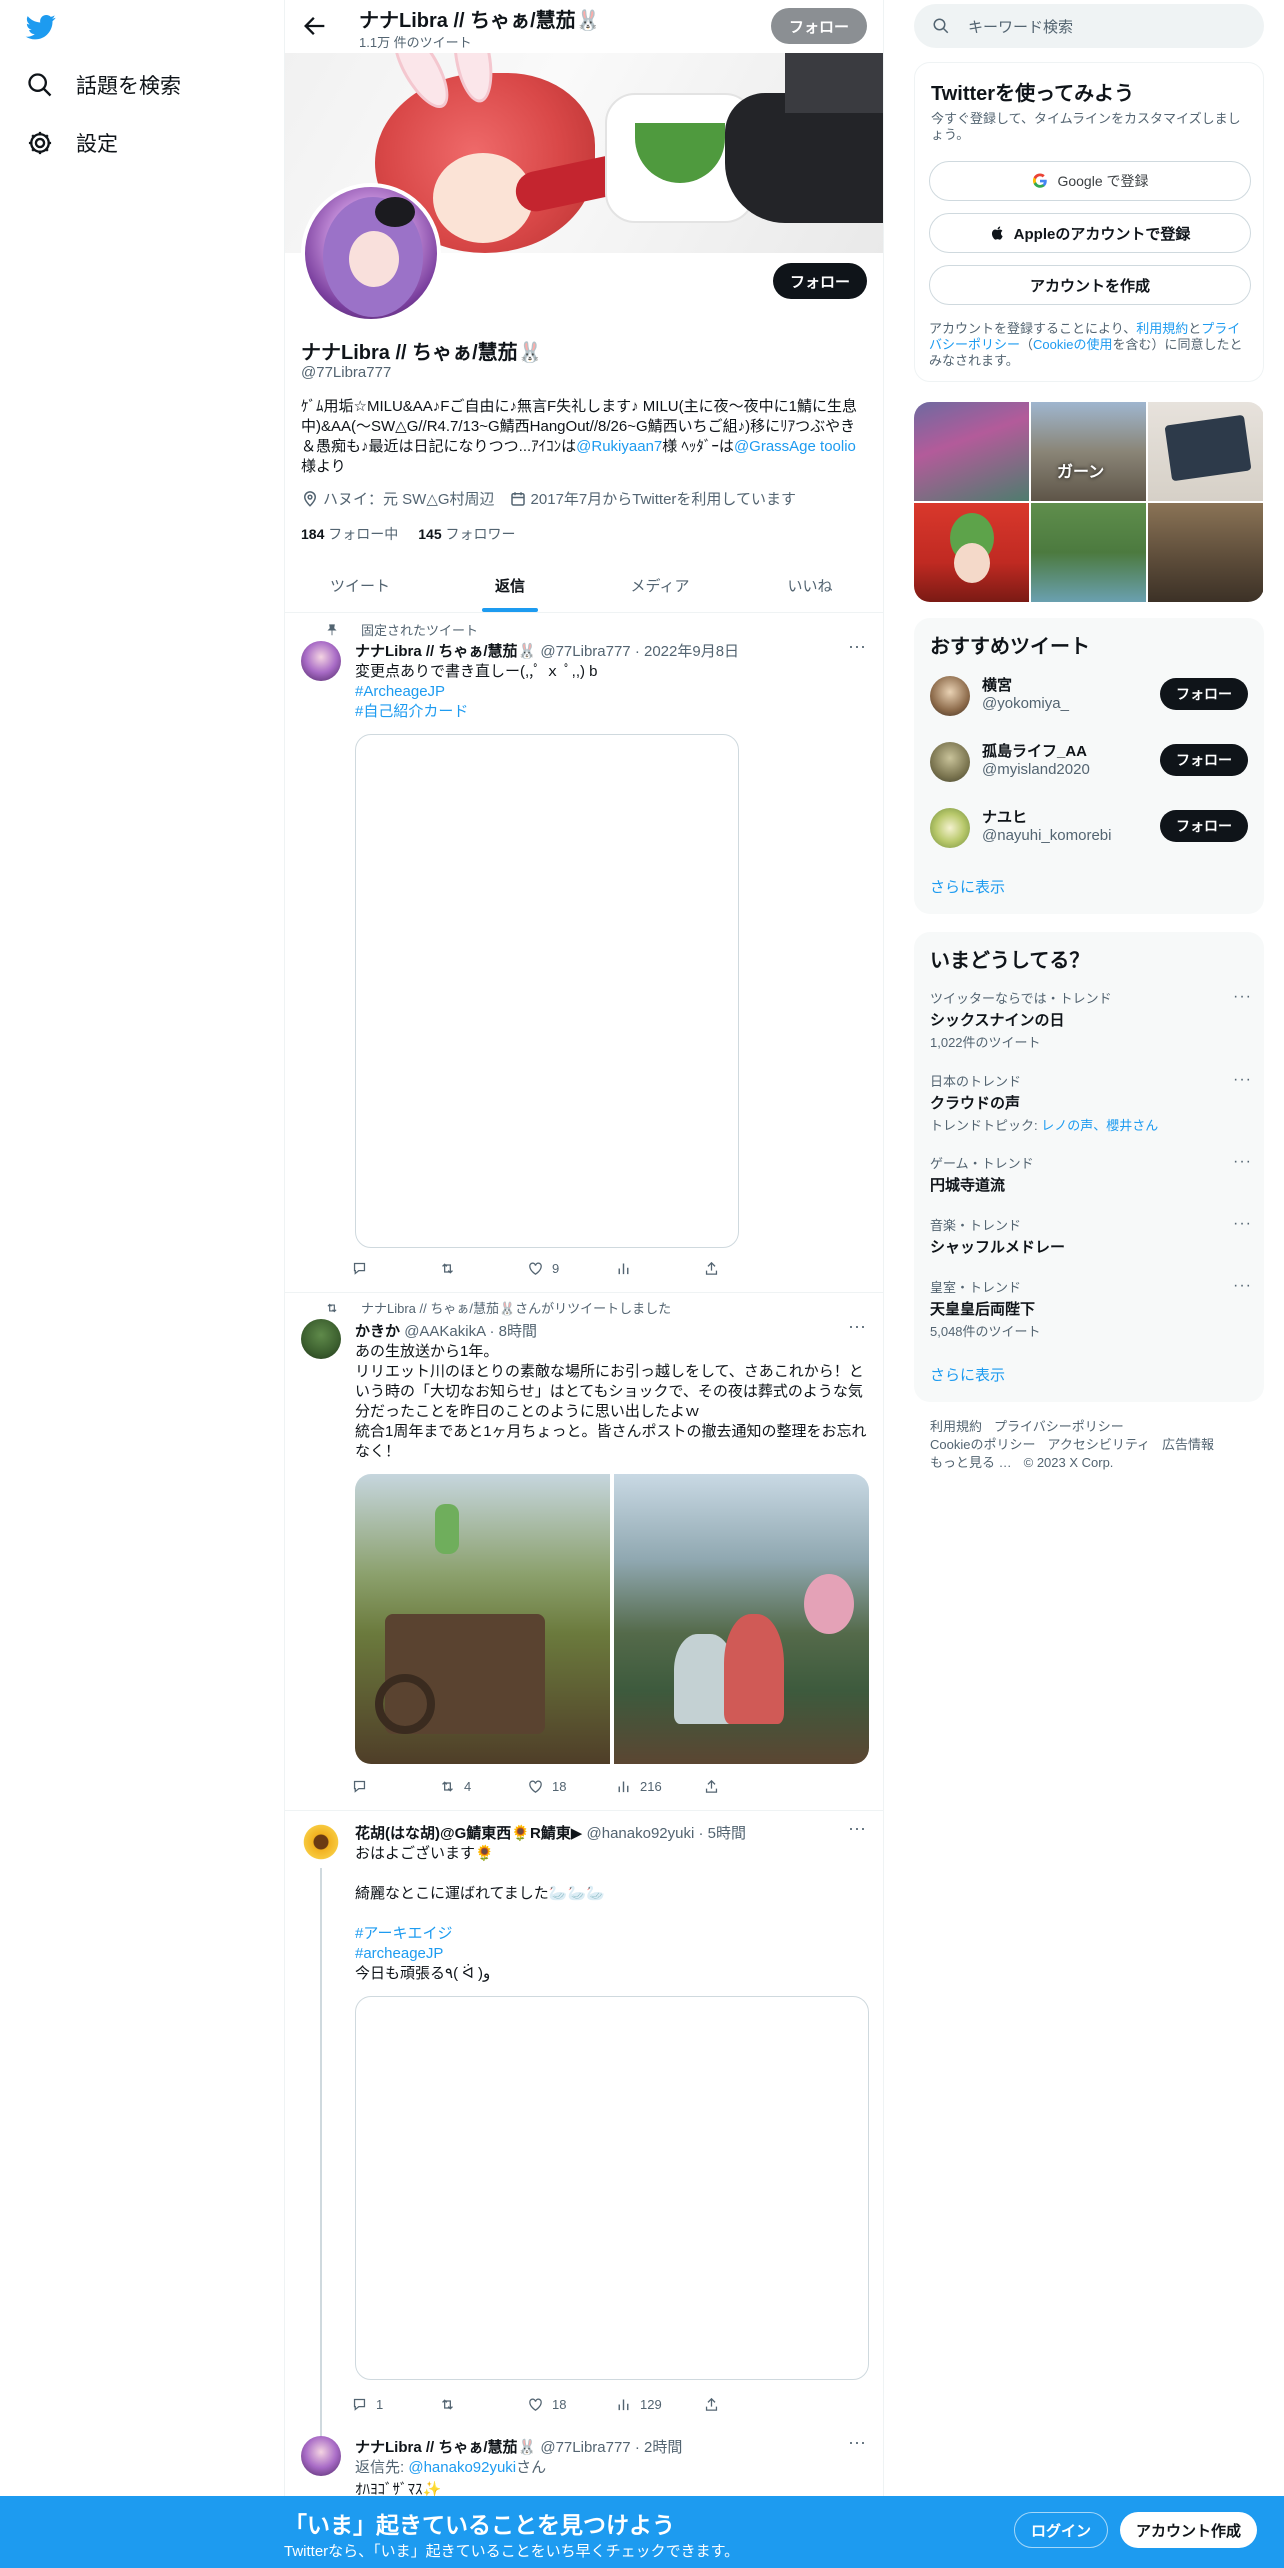  I want to click on header-follow-button: フォロー, so click(818, 26).